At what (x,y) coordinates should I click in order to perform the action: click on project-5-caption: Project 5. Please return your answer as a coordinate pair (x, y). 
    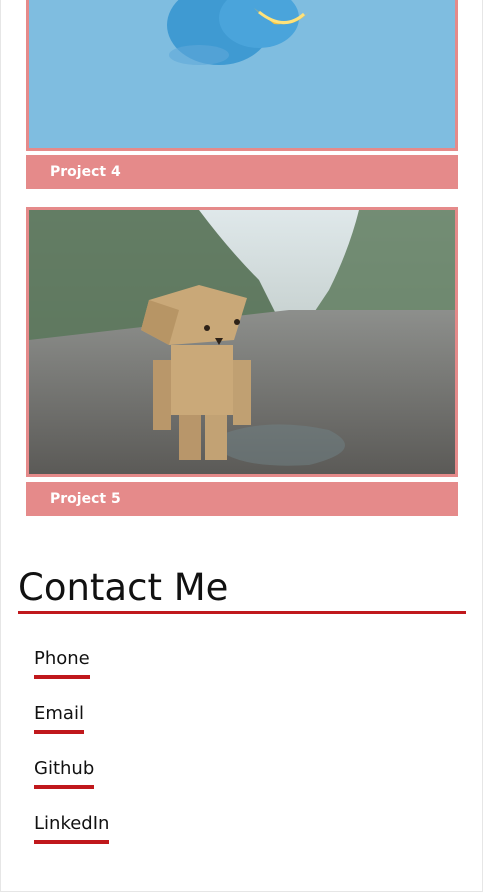
    Looking at the image, I should click on (242, 499).